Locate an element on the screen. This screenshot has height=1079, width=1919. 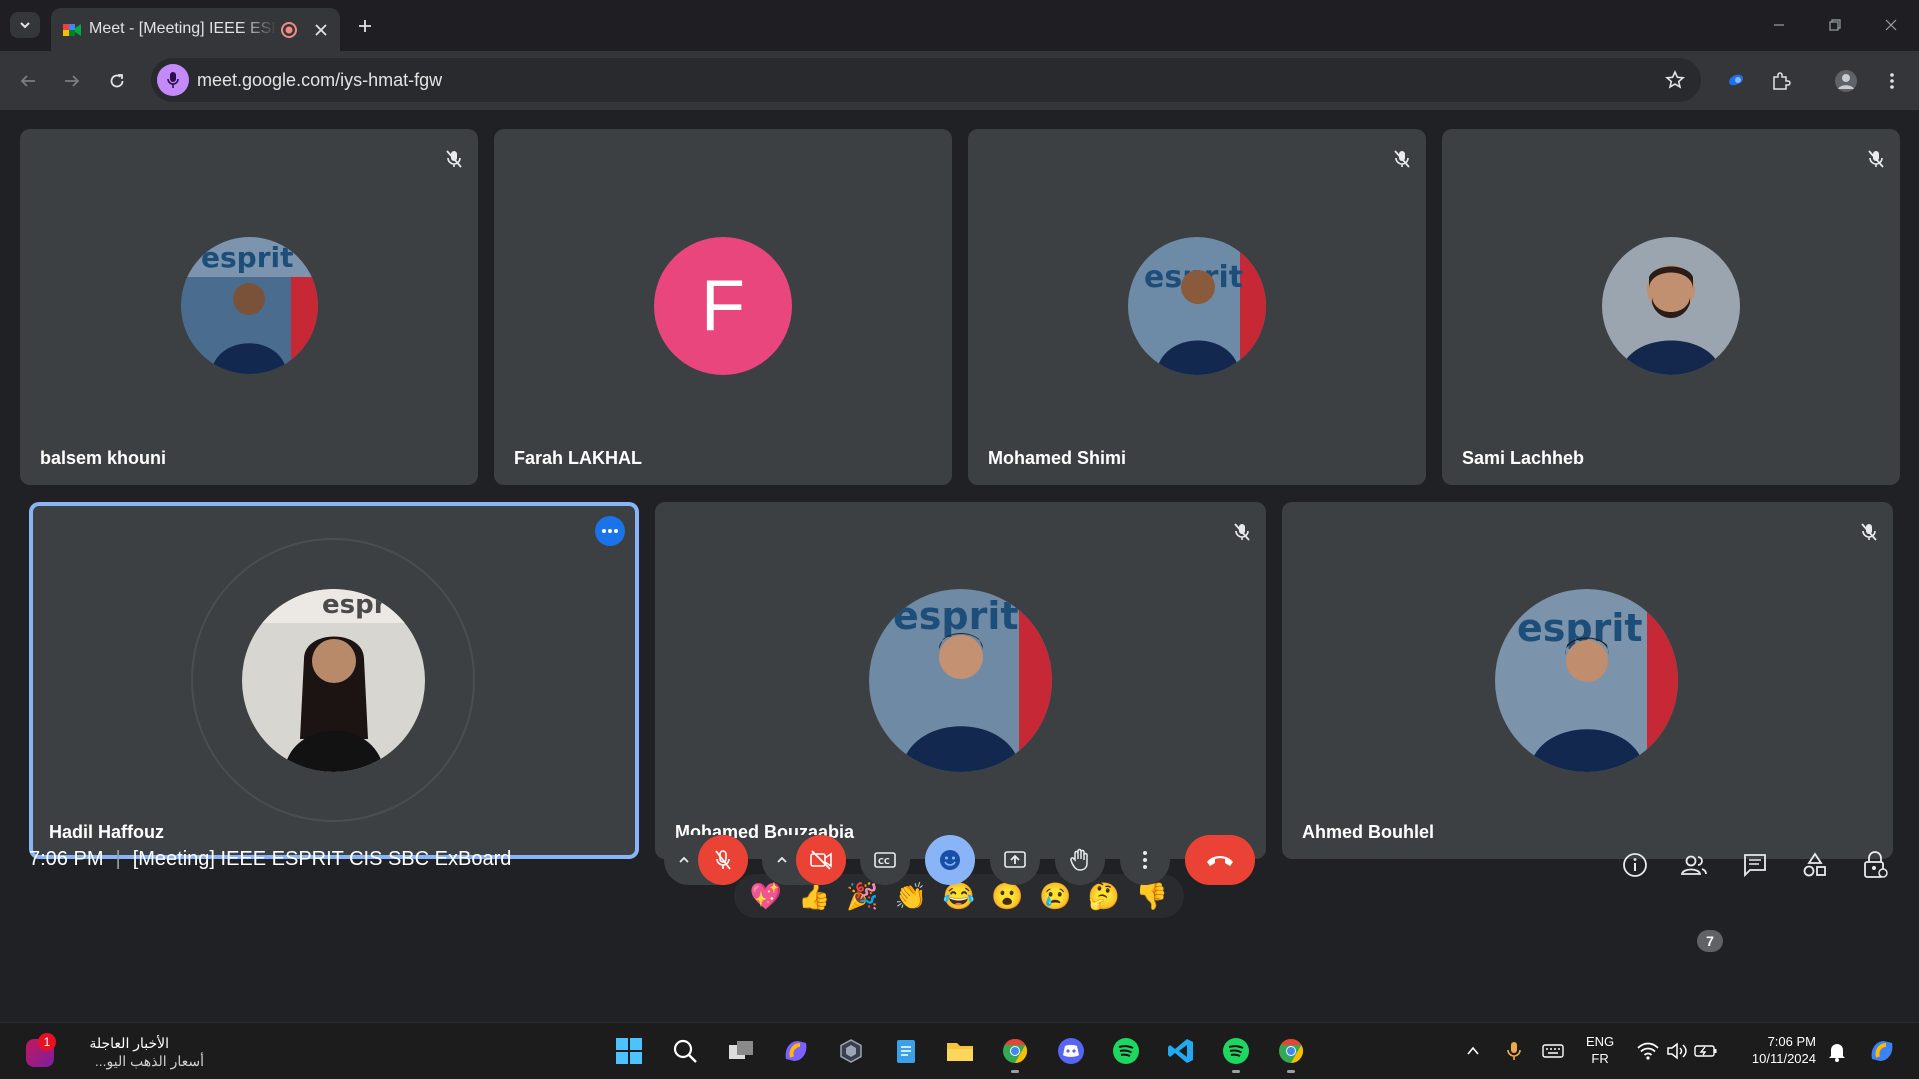
keyboard-icon is located at coordinates (1553, 1051).